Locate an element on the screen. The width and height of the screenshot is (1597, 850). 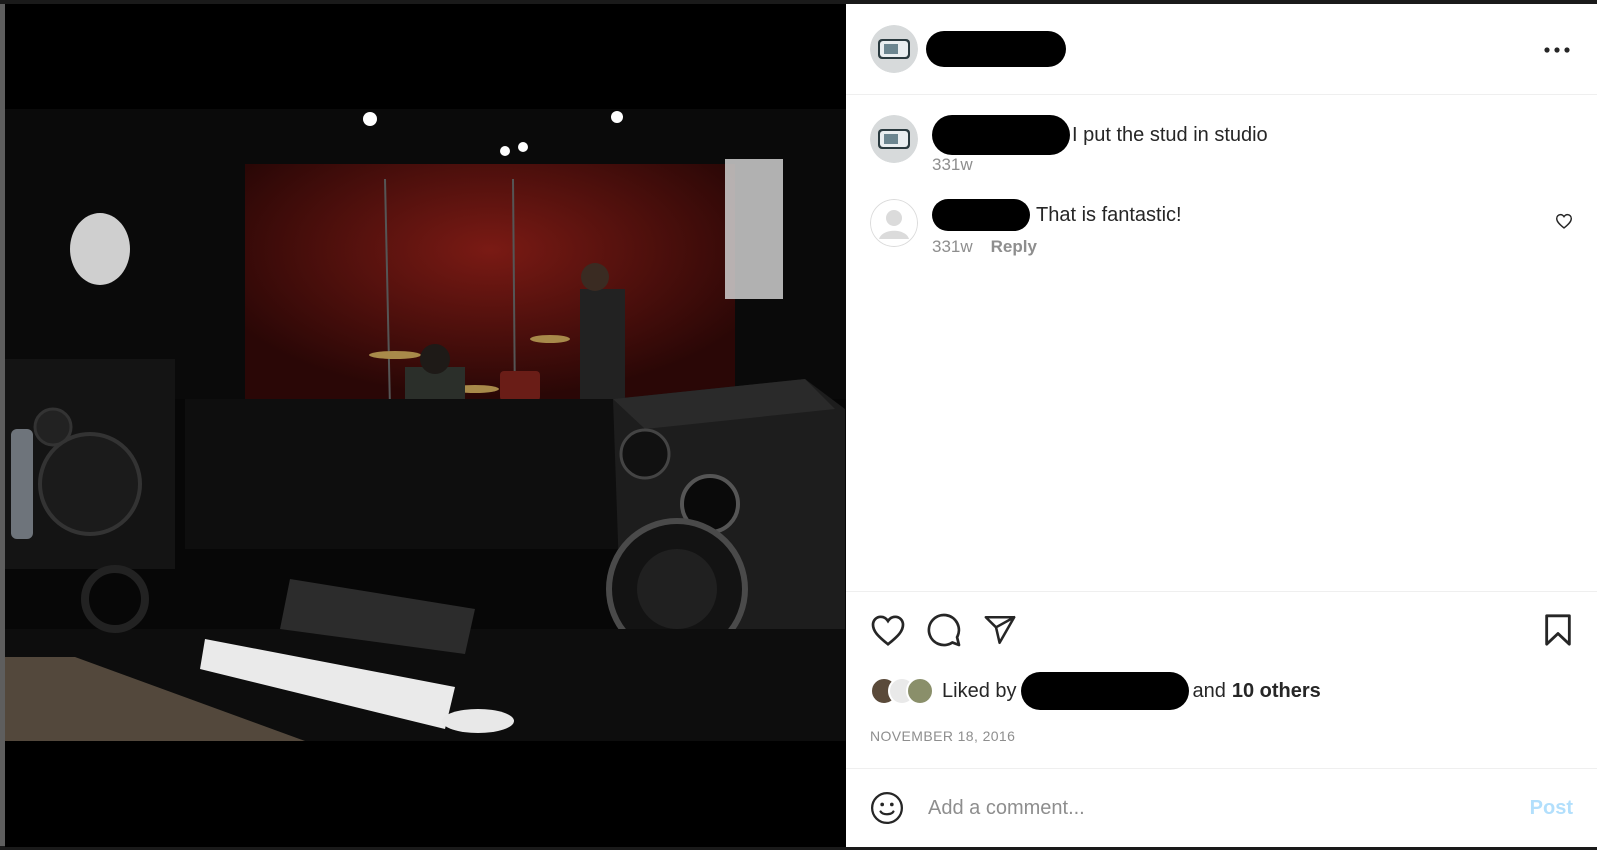
paper-plane-icon is located at coordinates (1000, 630).